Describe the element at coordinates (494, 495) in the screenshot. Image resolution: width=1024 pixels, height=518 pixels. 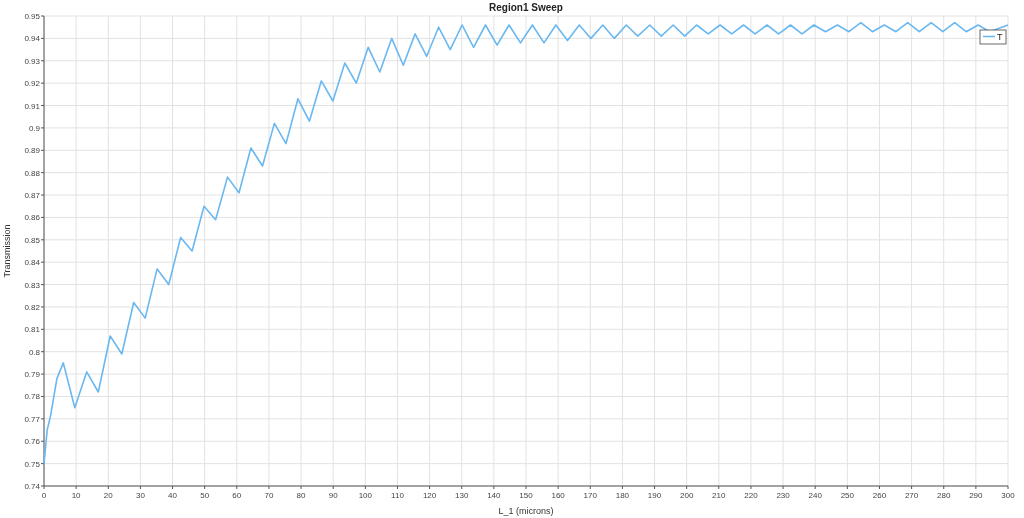
I see `tick-label: 140` at that location.